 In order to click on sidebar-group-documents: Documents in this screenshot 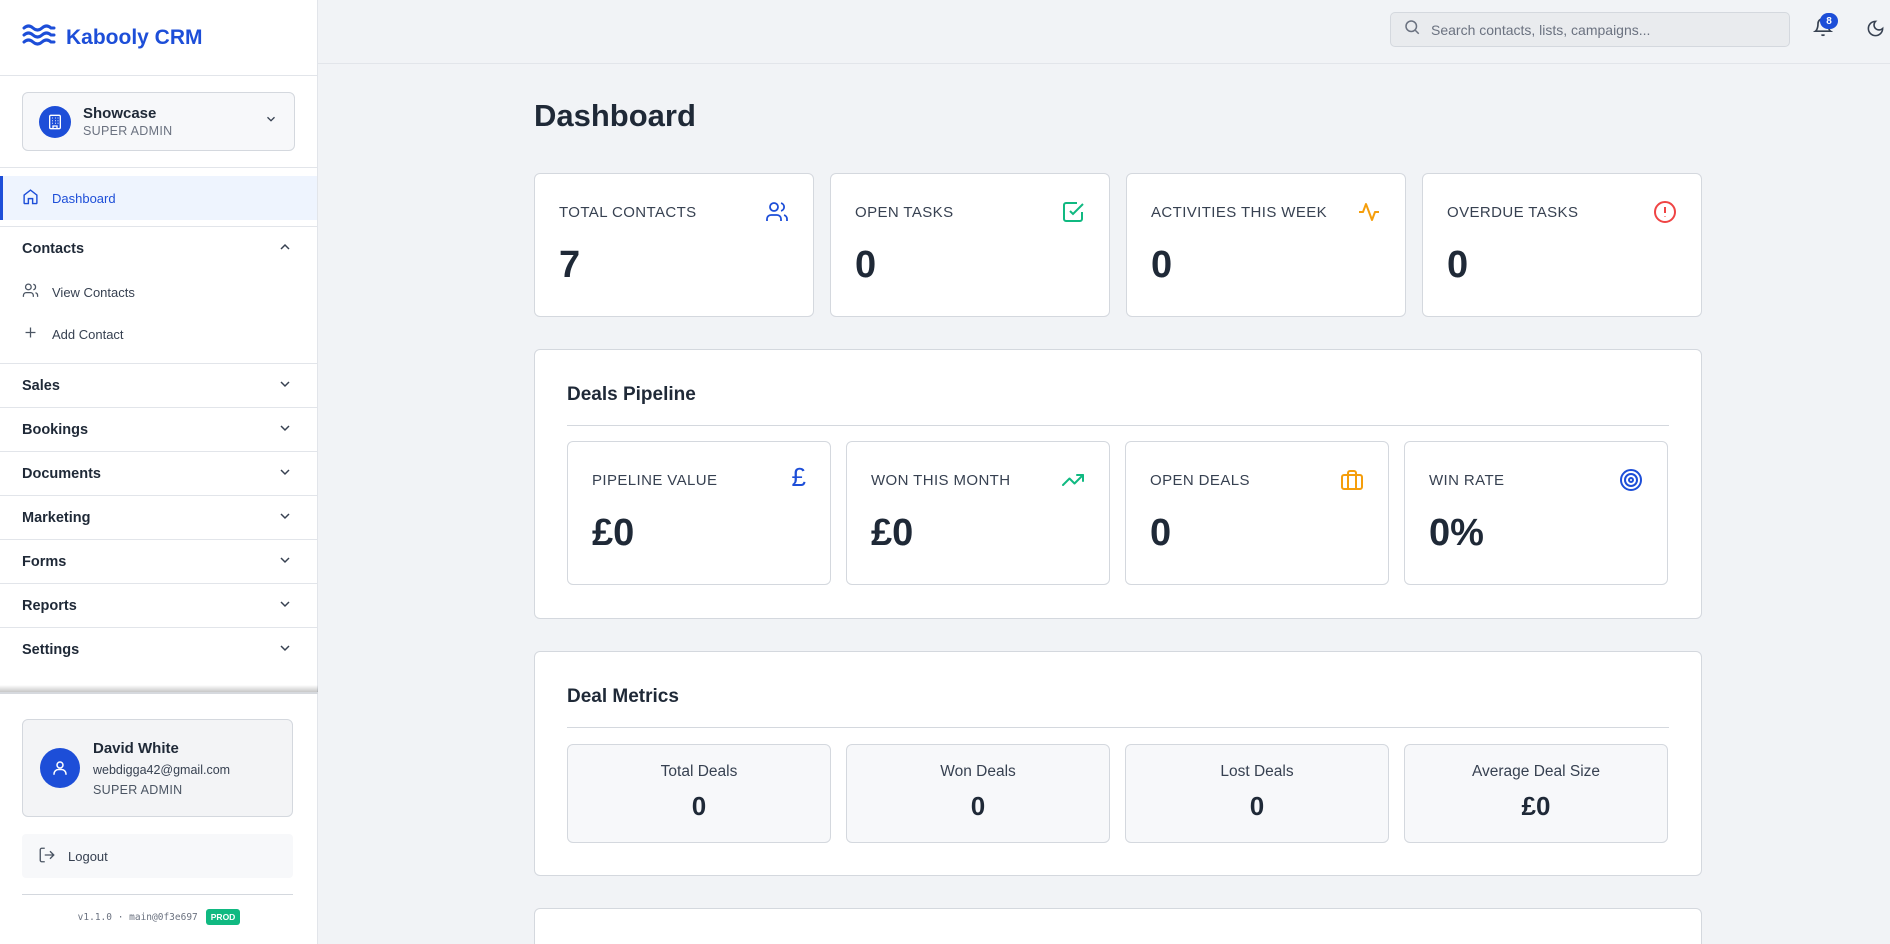, I will do `click(158, 474)`.